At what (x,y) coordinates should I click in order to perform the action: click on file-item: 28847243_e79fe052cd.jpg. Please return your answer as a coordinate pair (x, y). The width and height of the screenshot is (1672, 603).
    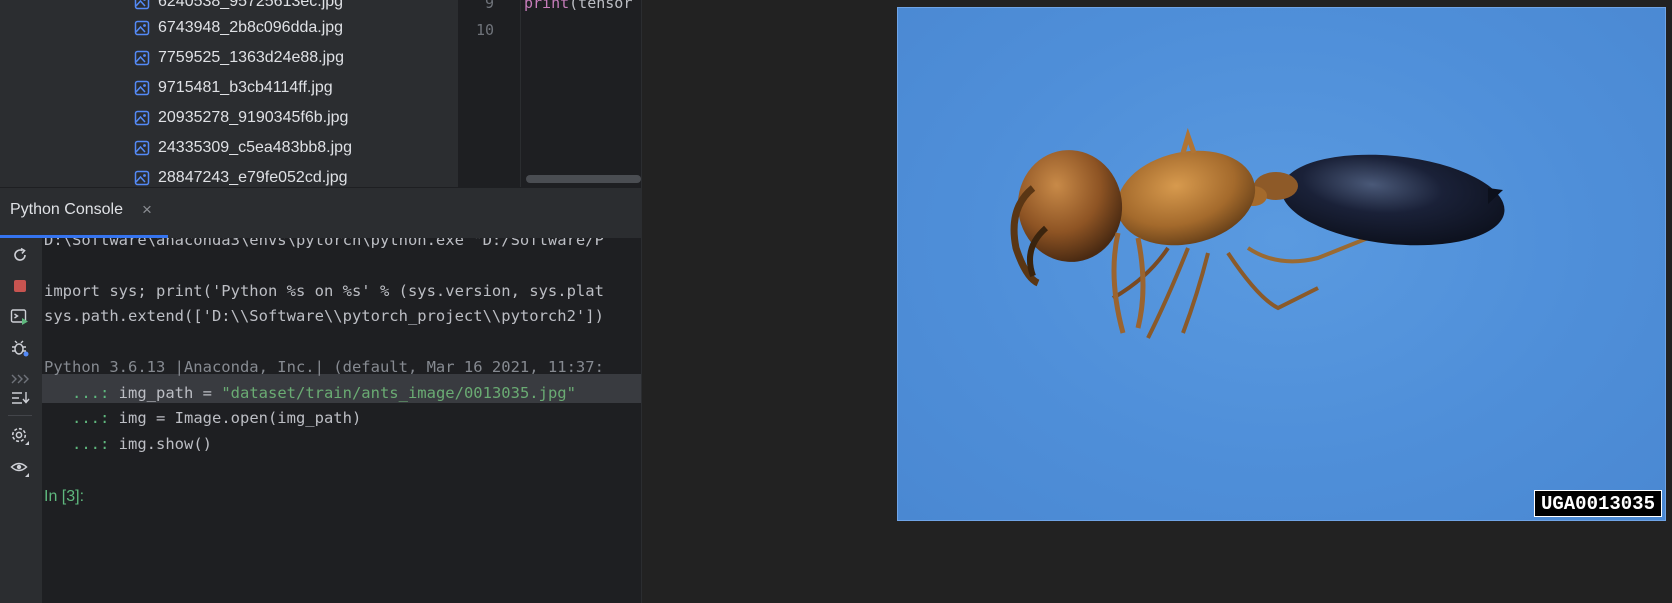
    Looking at the image, I should click on (241, 175).